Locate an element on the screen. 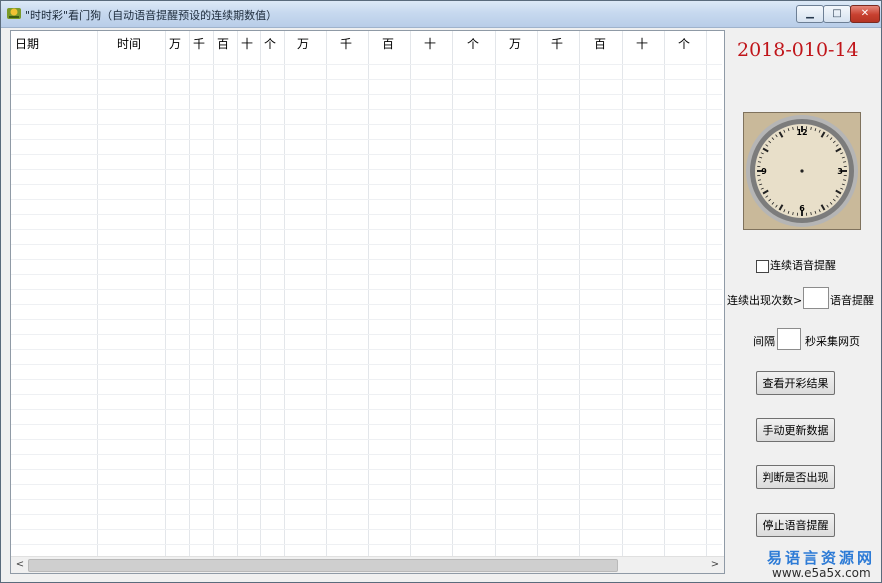  col-header-qian-3: 千 is located at coordinates (557, 43).